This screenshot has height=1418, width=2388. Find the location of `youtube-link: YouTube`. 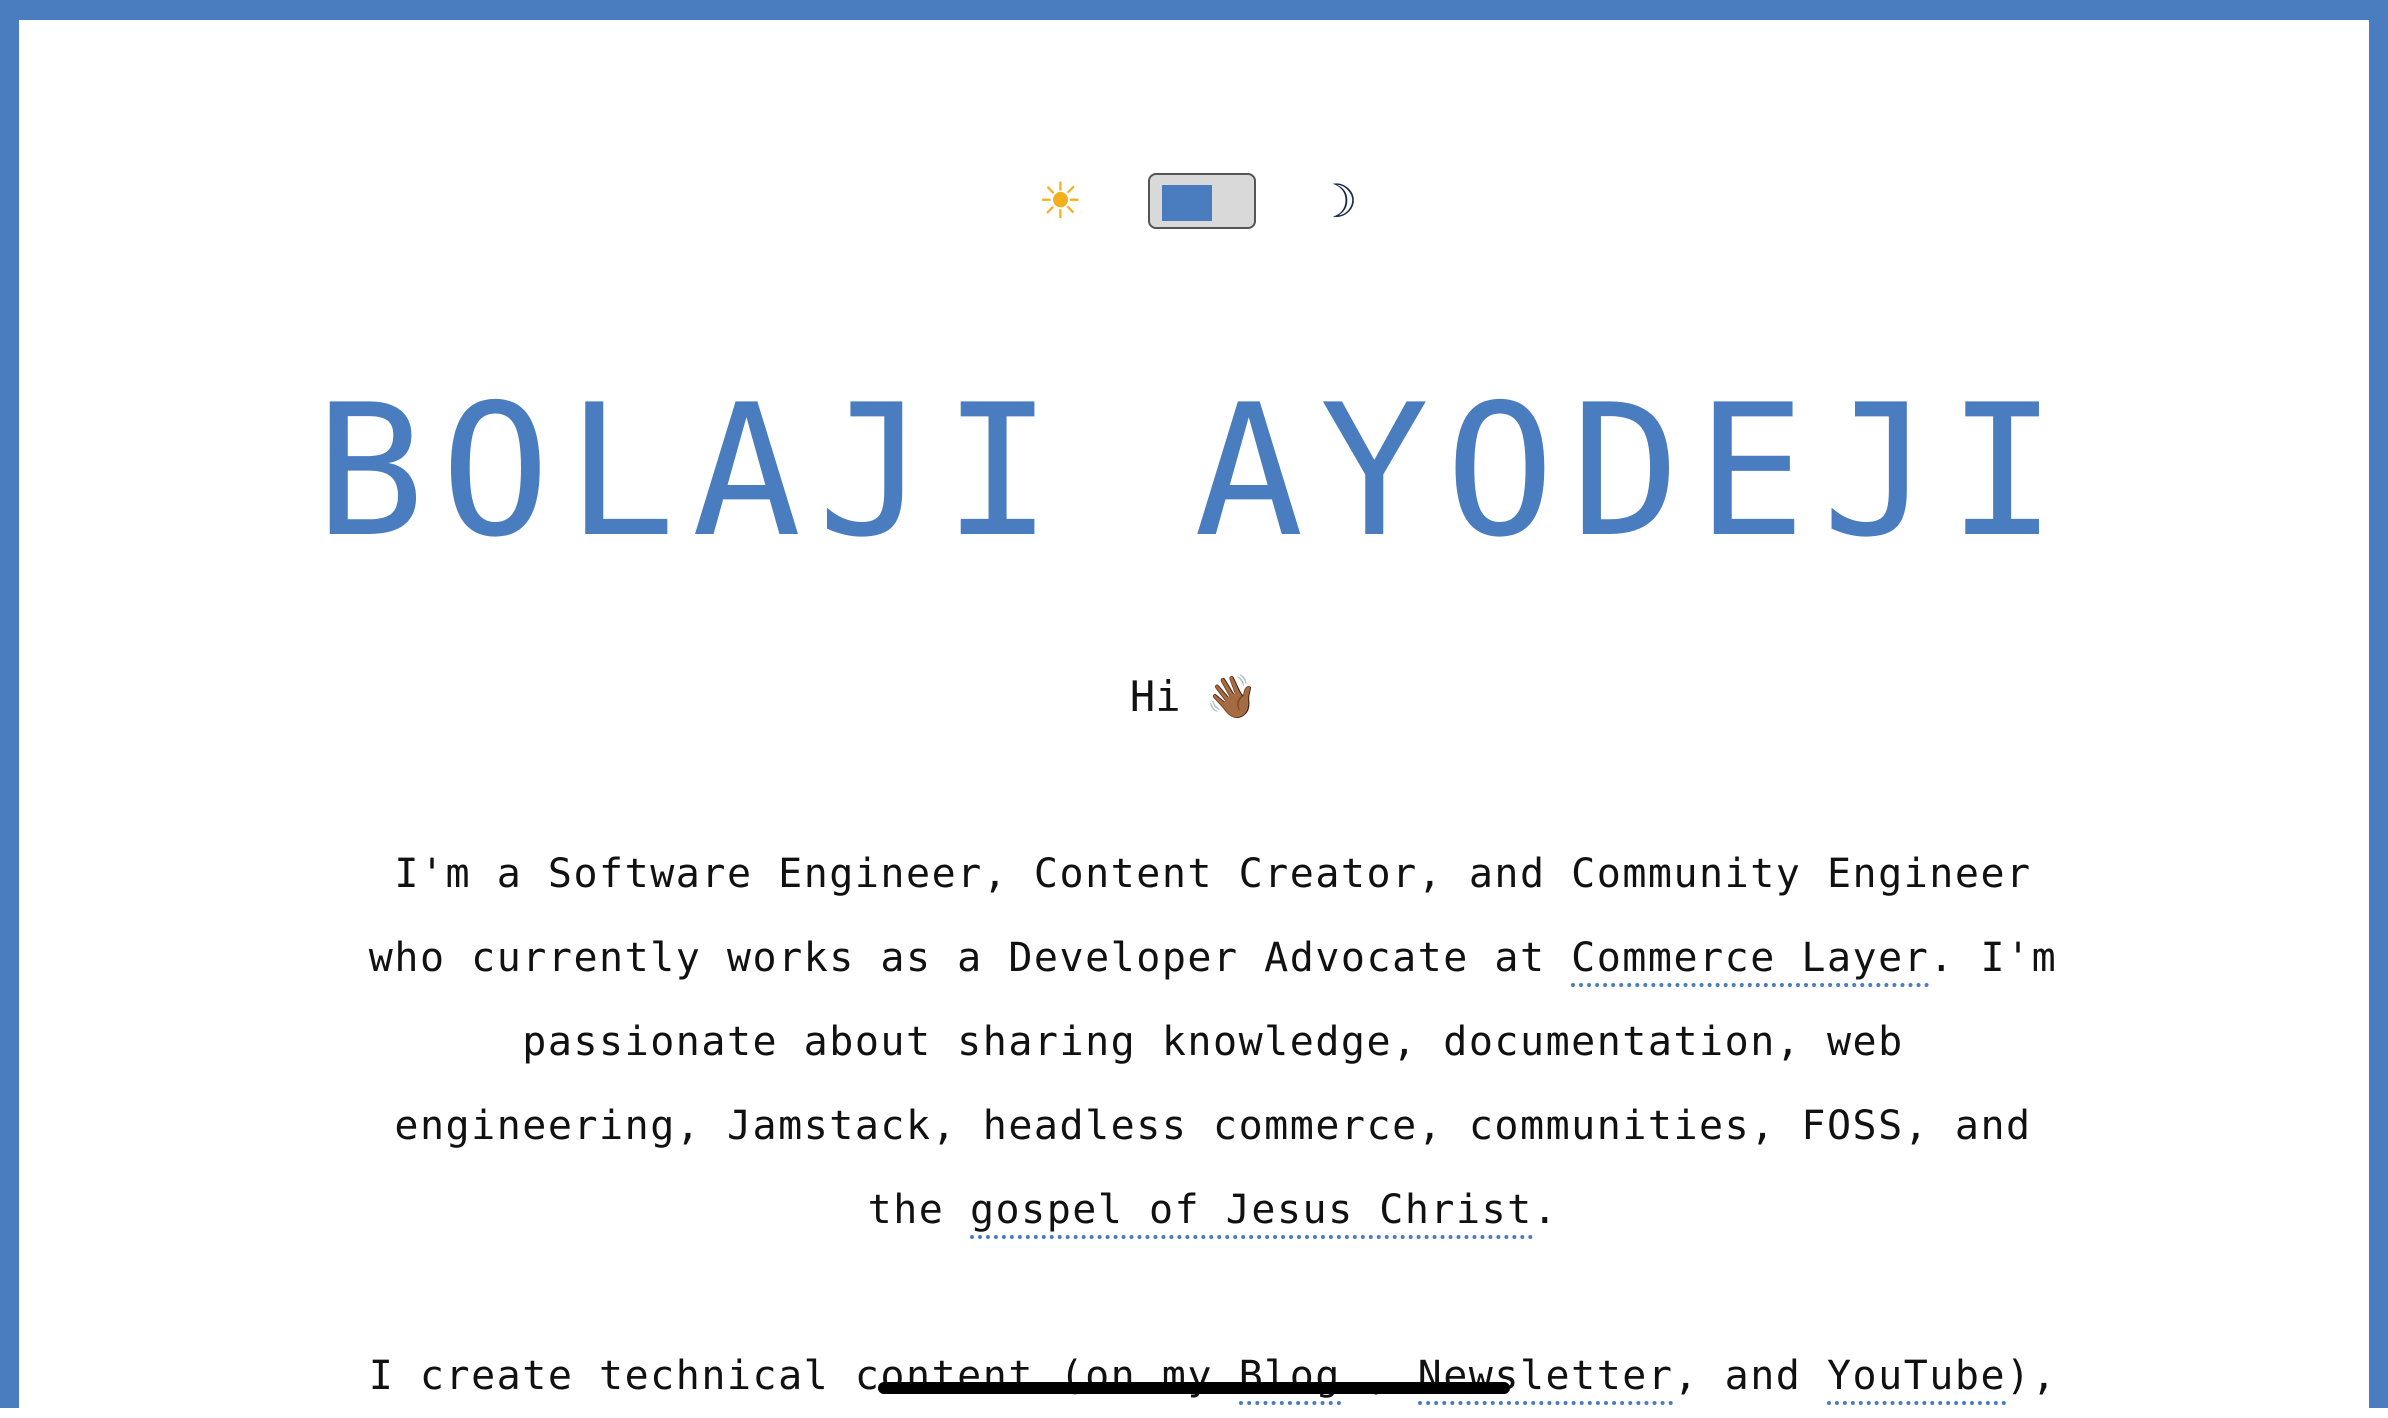

youtube-link: YouTube is located at coordinates (1916, 1379).